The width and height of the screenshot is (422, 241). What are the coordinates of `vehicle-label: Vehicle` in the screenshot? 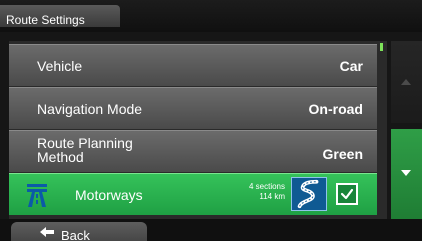 It's located at (60, 66).